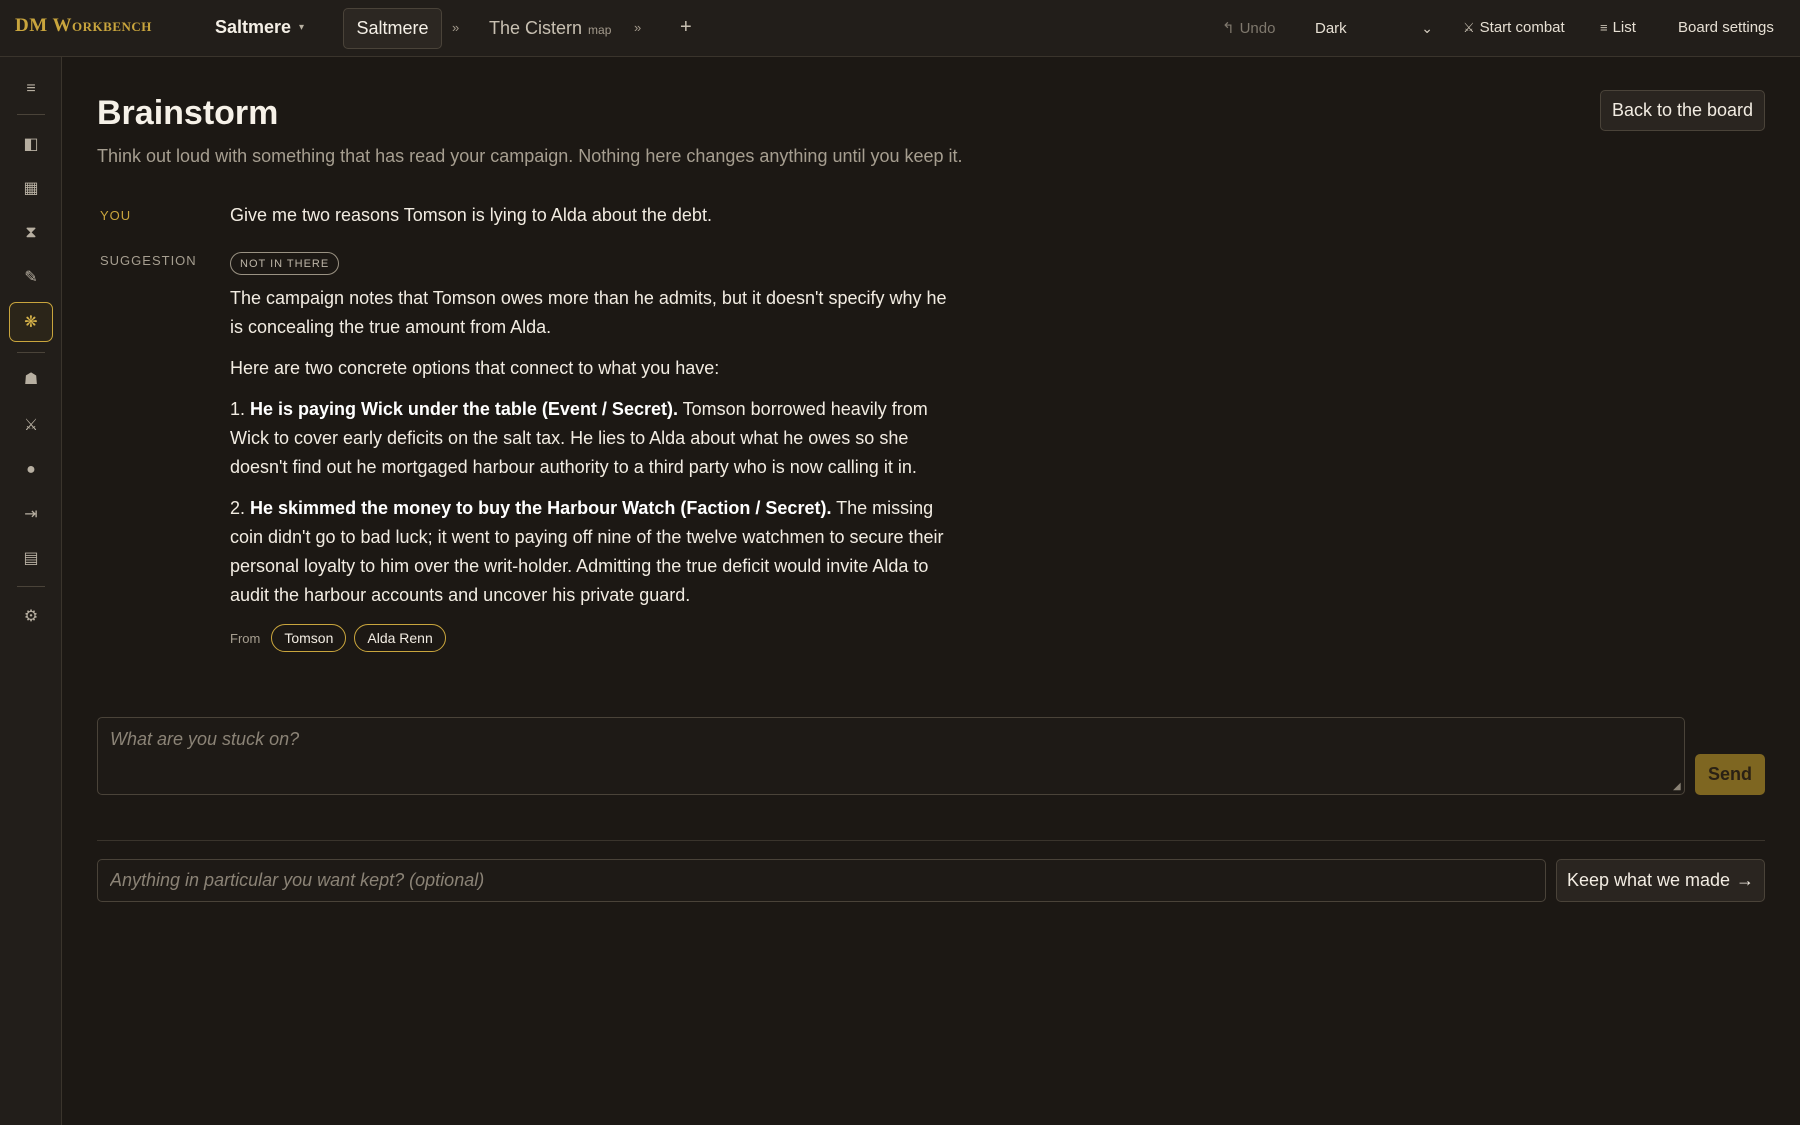  I want to click on board-icon: ▦, so click(31, 188).